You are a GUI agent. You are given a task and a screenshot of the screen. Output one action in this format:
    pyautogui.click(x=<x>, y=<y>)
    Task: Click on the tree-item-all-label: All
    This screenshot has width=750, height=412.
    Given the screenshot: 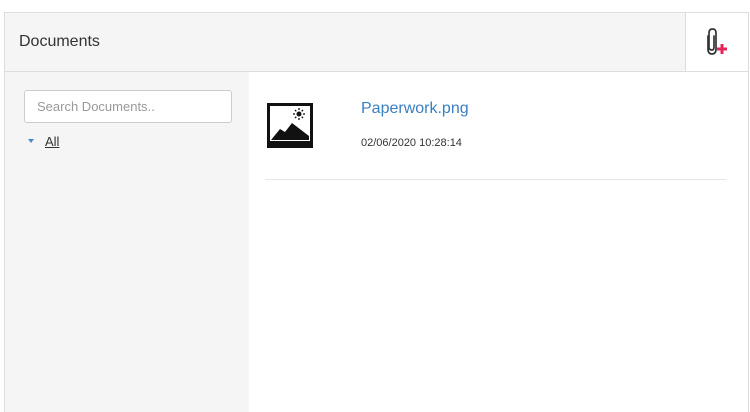 What is the action you would take?
    pyautogui.click(x=52, y=141)
    